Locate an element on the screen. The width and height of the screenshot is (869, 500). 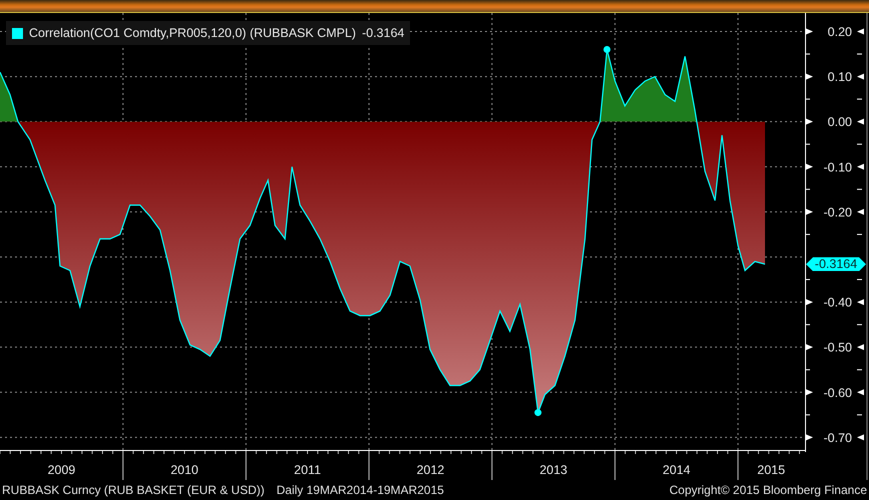
x-tick-label: 2010 is located at coordinates (184, 470).